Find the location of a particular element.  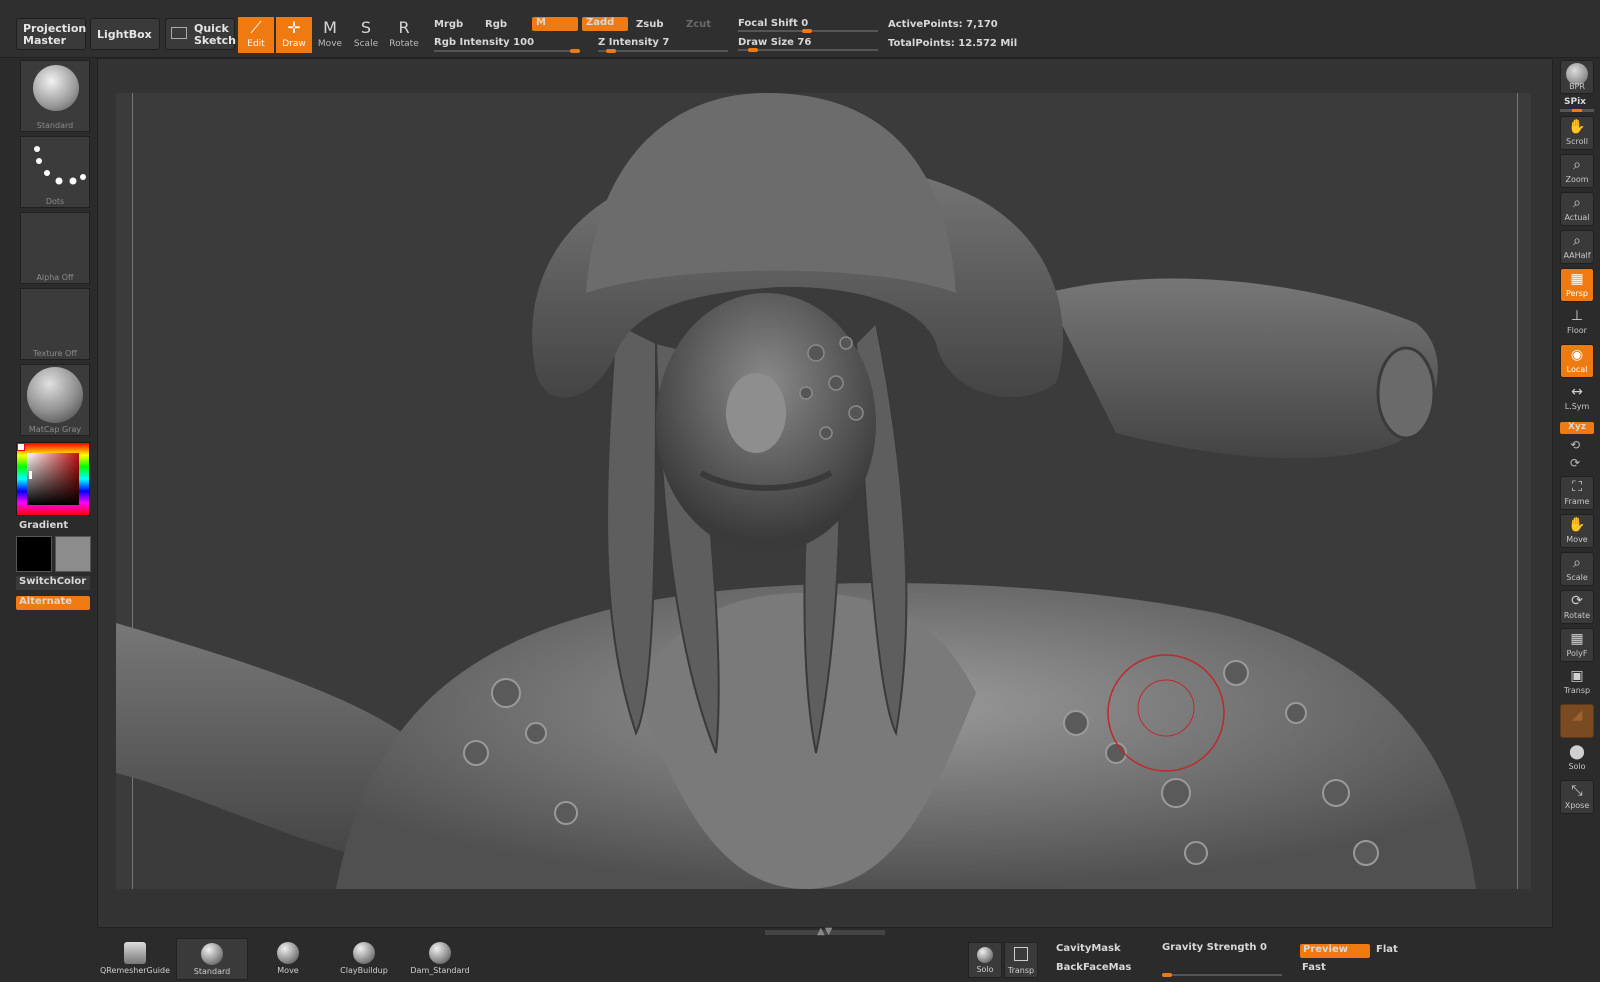

aahalf-label: AAHalf is located at coordinates (1577, 255).